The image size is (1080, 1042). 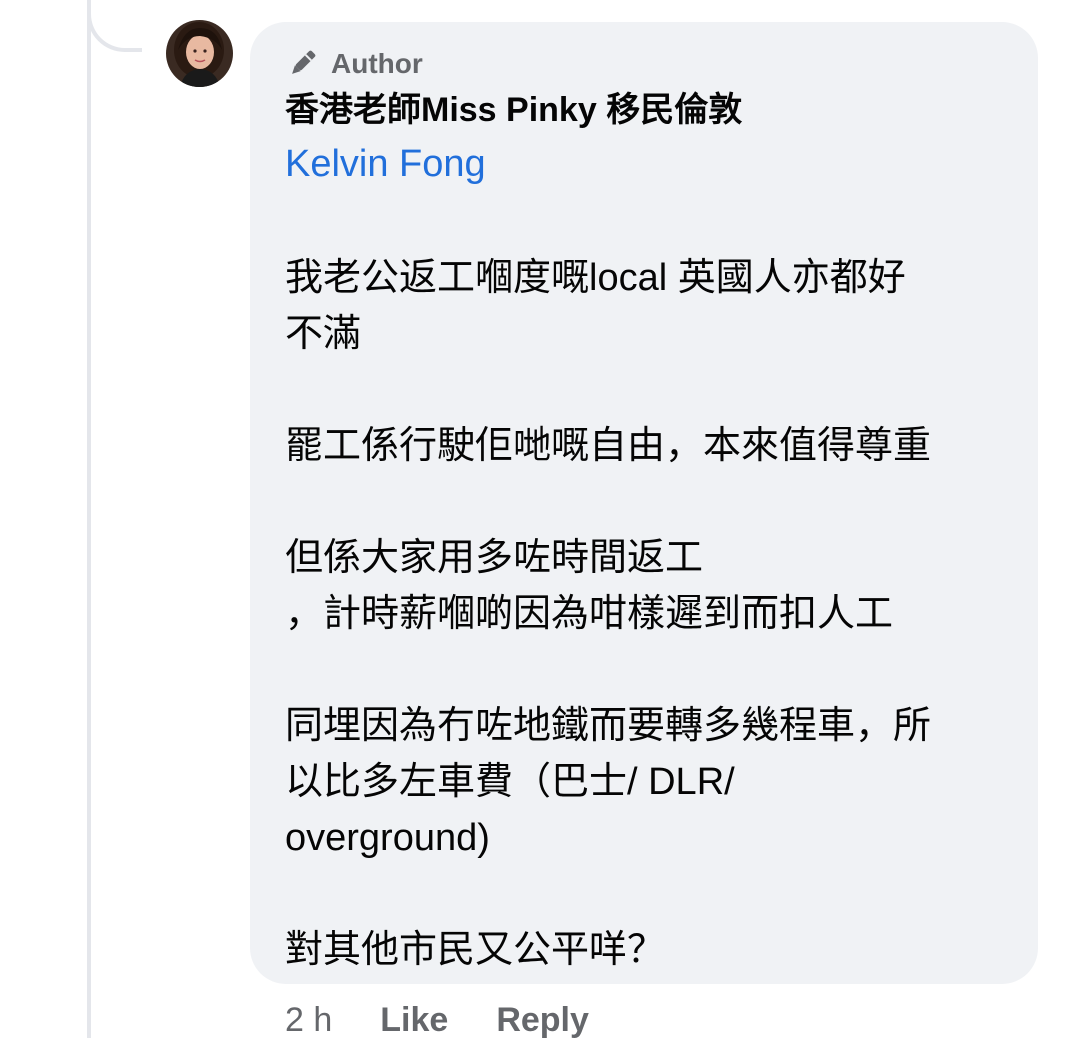 What do you see at coordinates (595, 278) in the screenshot?
I see `comment-line: 我老公返工嗰度嘅local 英國人亦都好` at bounding box center [595, 278].